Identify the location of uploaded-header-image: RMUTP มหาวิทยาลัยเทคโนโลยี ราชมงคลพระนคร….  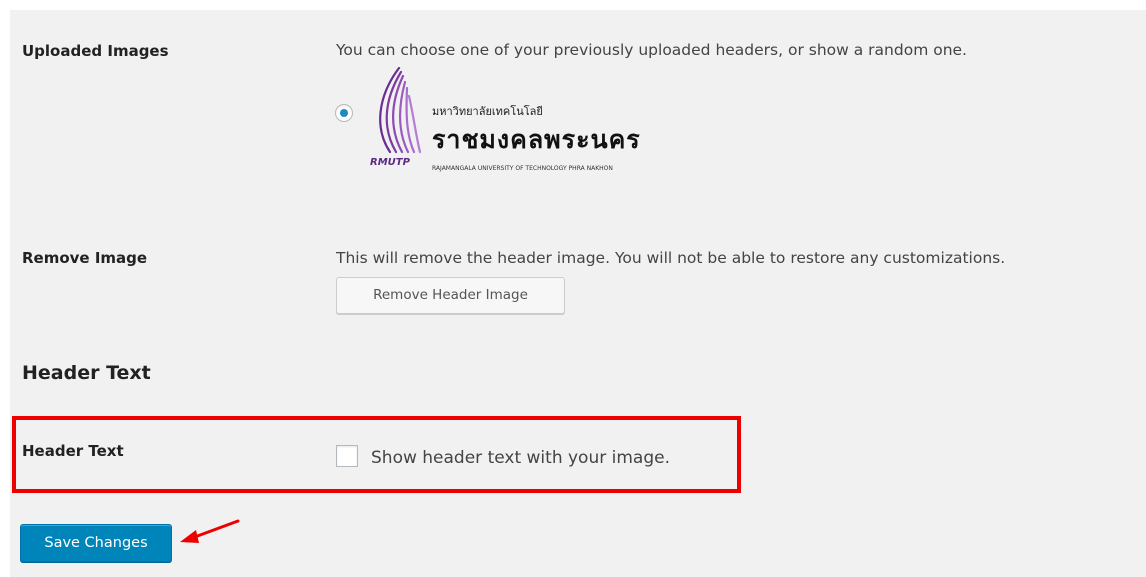
(538, 120).